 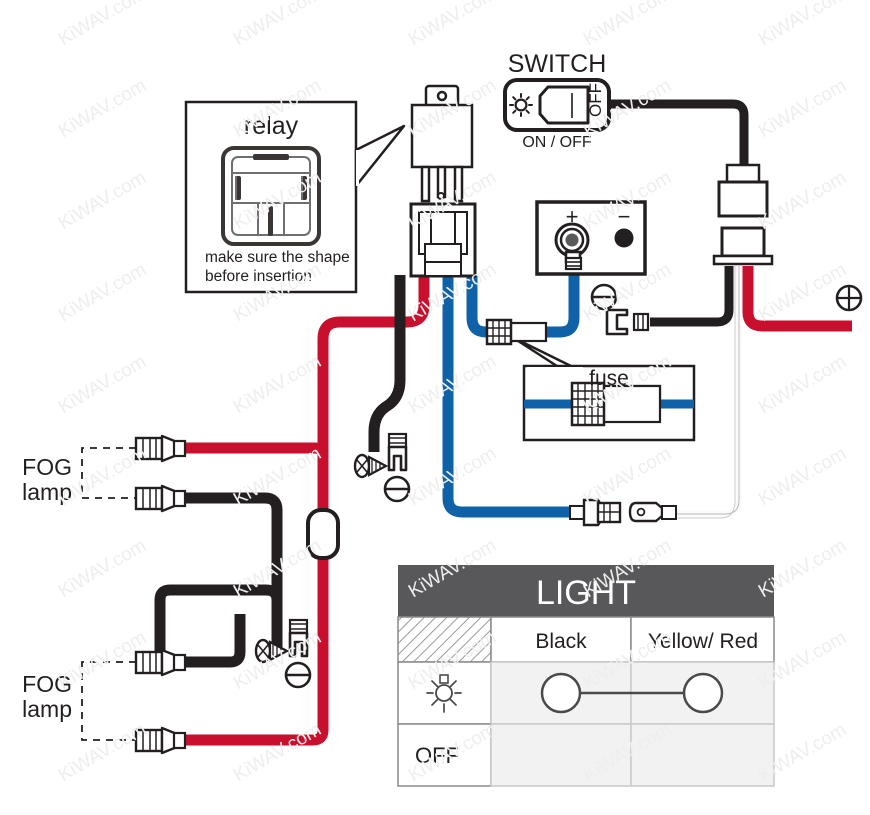 What do you see at coordinates (743, 214) in the screenshot?
I see `right-connector-pair` at bounding box center [743, 214].